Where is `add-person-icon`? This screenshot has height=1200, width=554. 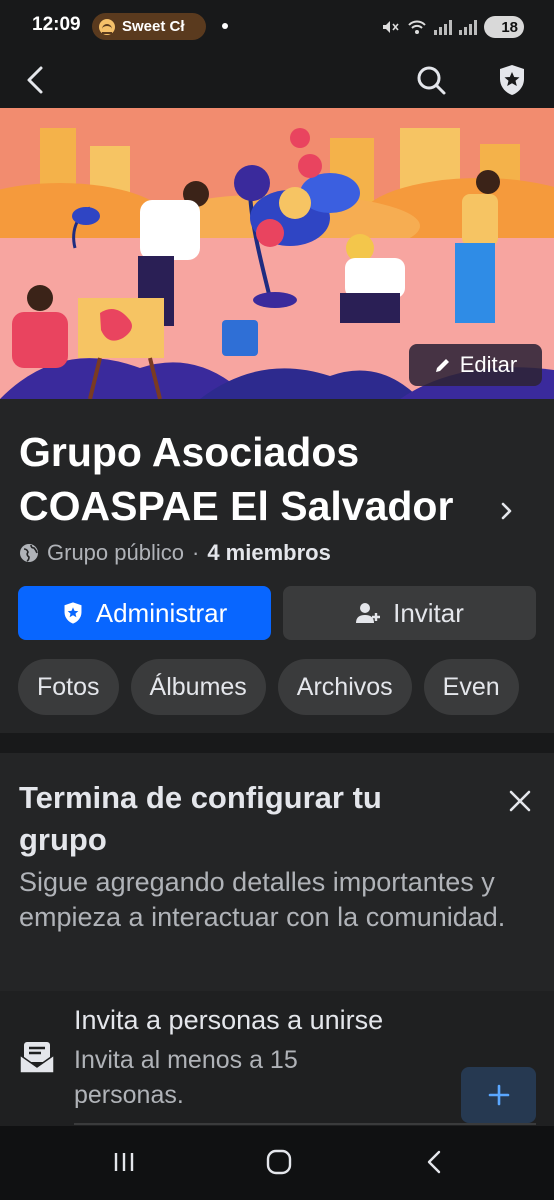
add-person-icon is located at coordinates (368, 613).